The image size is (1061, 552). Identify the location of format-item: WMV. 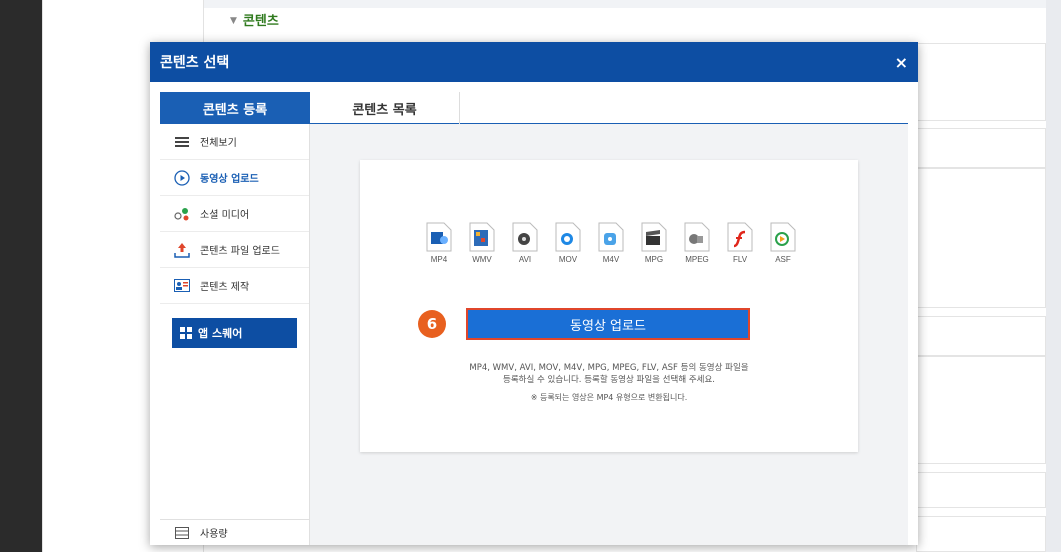
(482, 243).